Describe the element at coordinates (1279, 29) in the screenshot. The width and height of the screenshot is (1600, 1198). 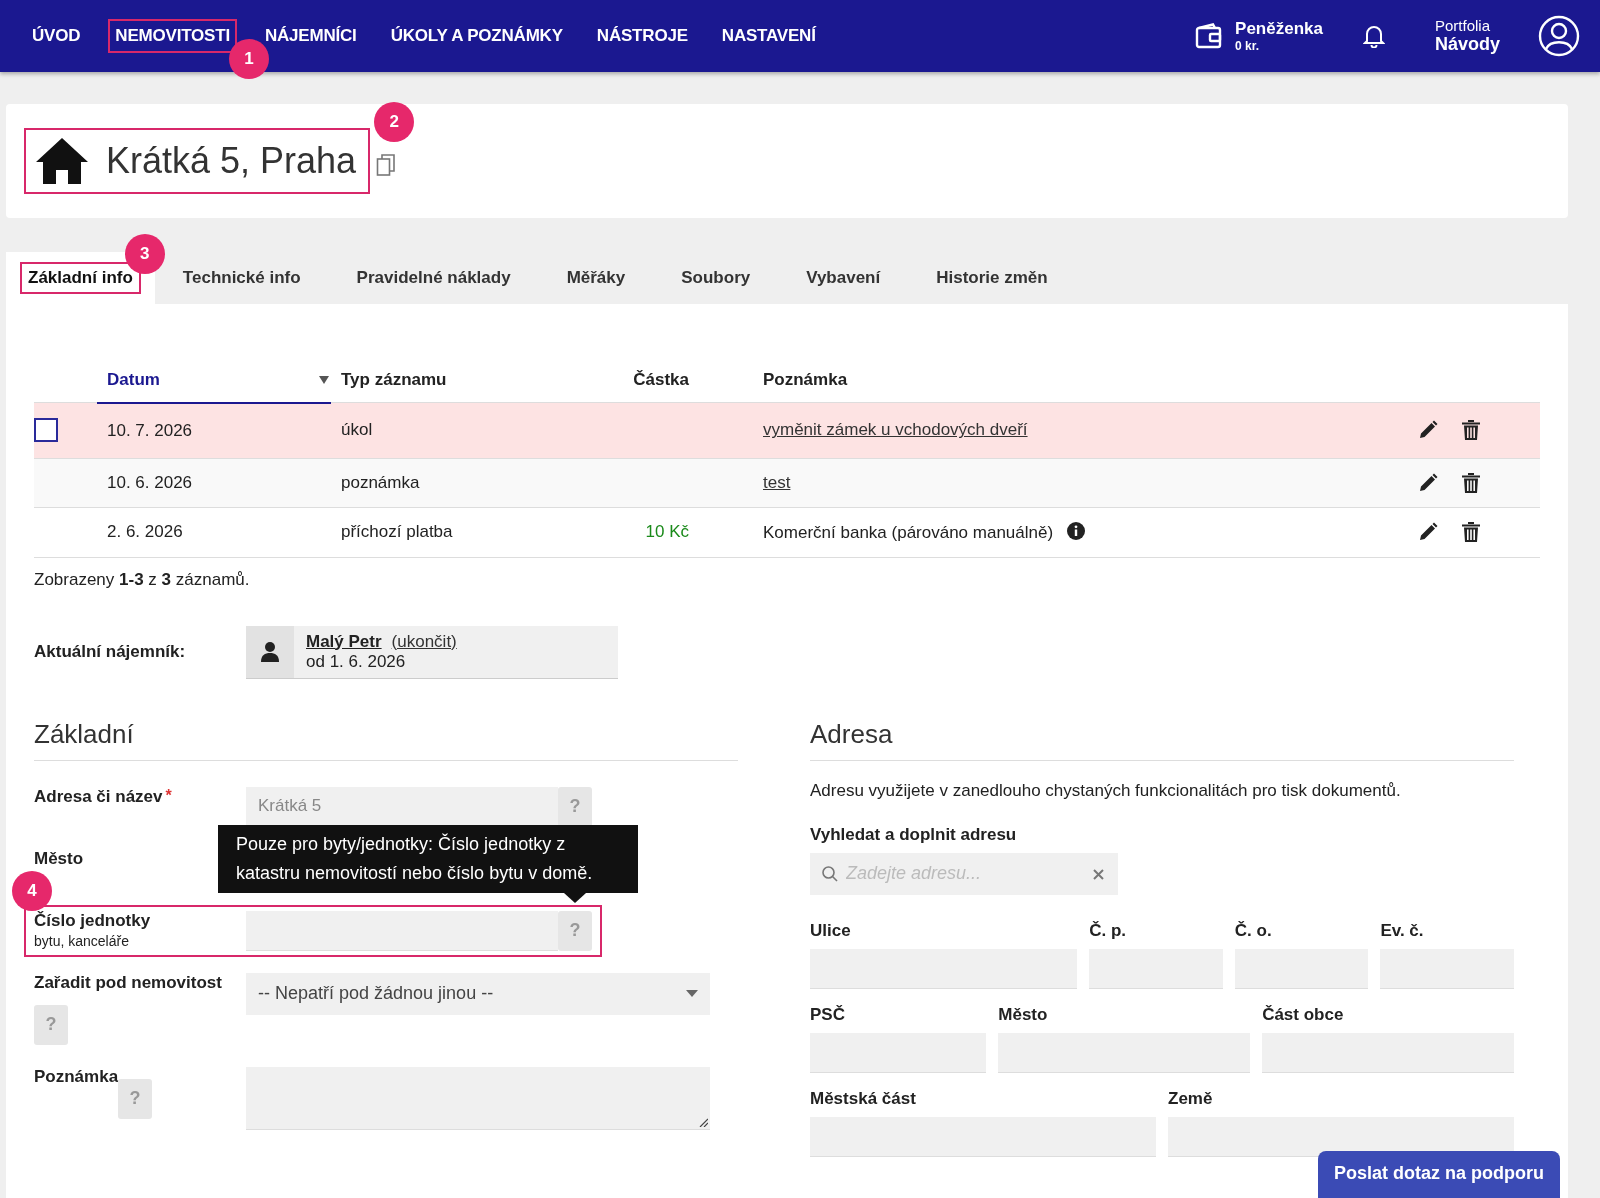
I see `wallet-label: Peněženka` at that location.